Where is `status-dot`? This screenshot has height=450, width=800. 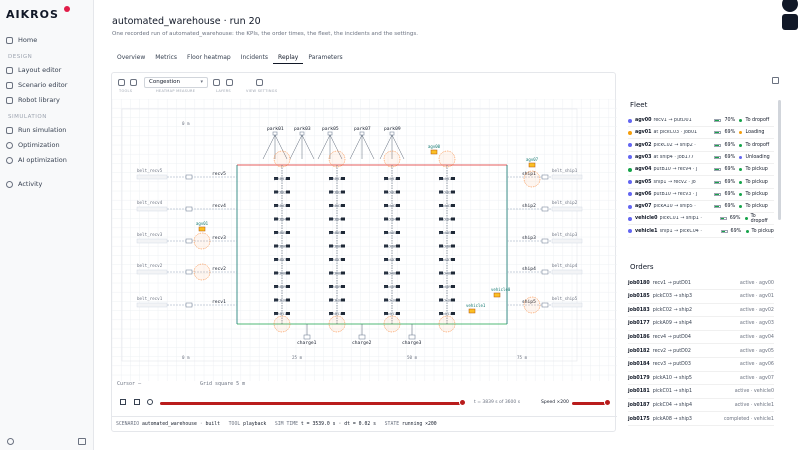
status-dot is located at coordinates (741, 157).